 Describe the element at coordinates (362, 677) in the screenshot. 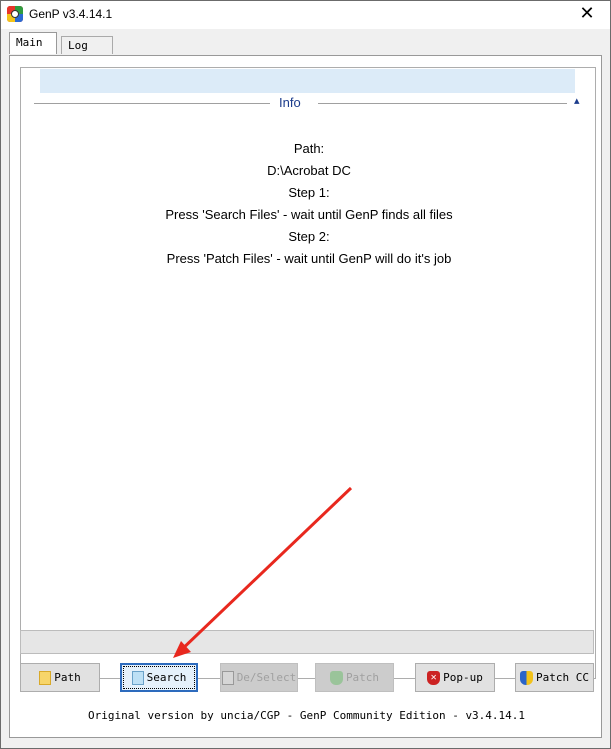

I see `patch-button-label: Patch` at that location.